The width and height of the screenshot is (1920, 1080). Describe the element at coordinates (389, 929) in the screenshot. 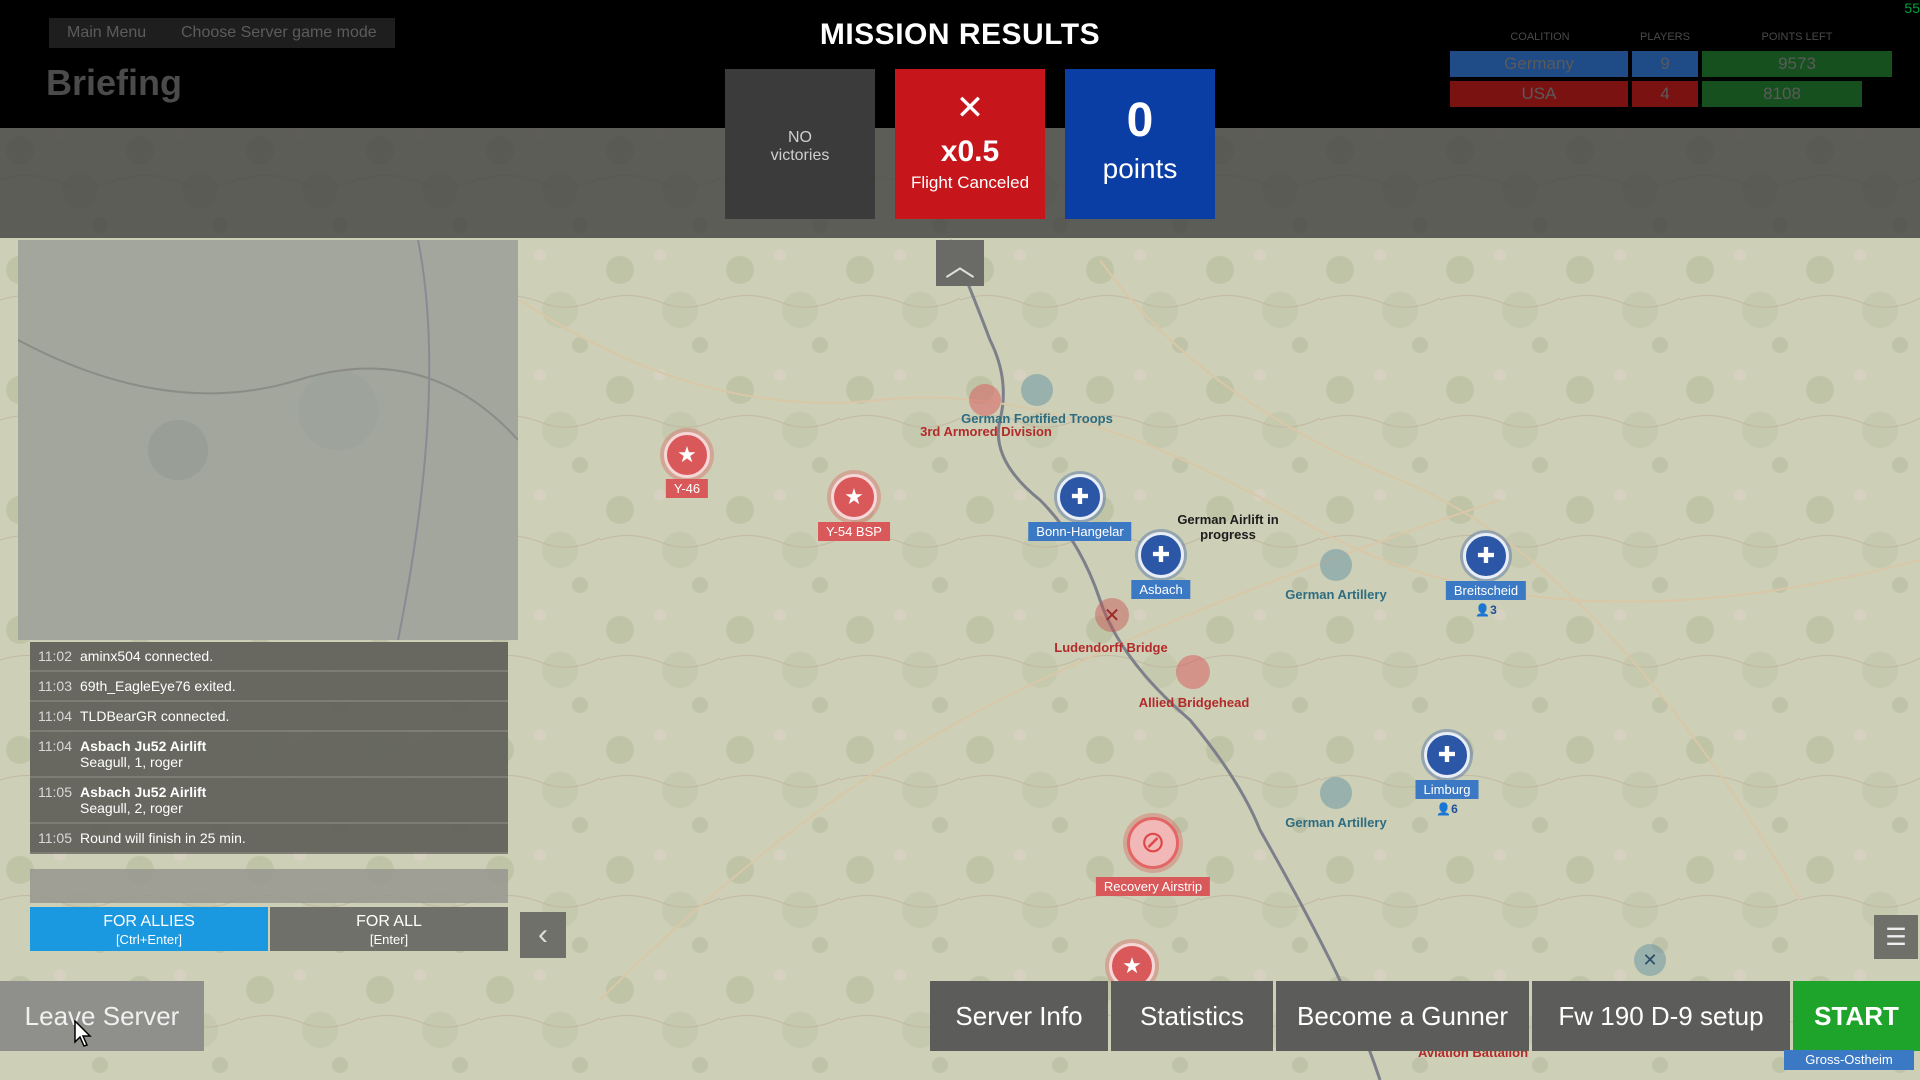

I see `send-for-all-button: FOR ALL [Enter]` at that location.